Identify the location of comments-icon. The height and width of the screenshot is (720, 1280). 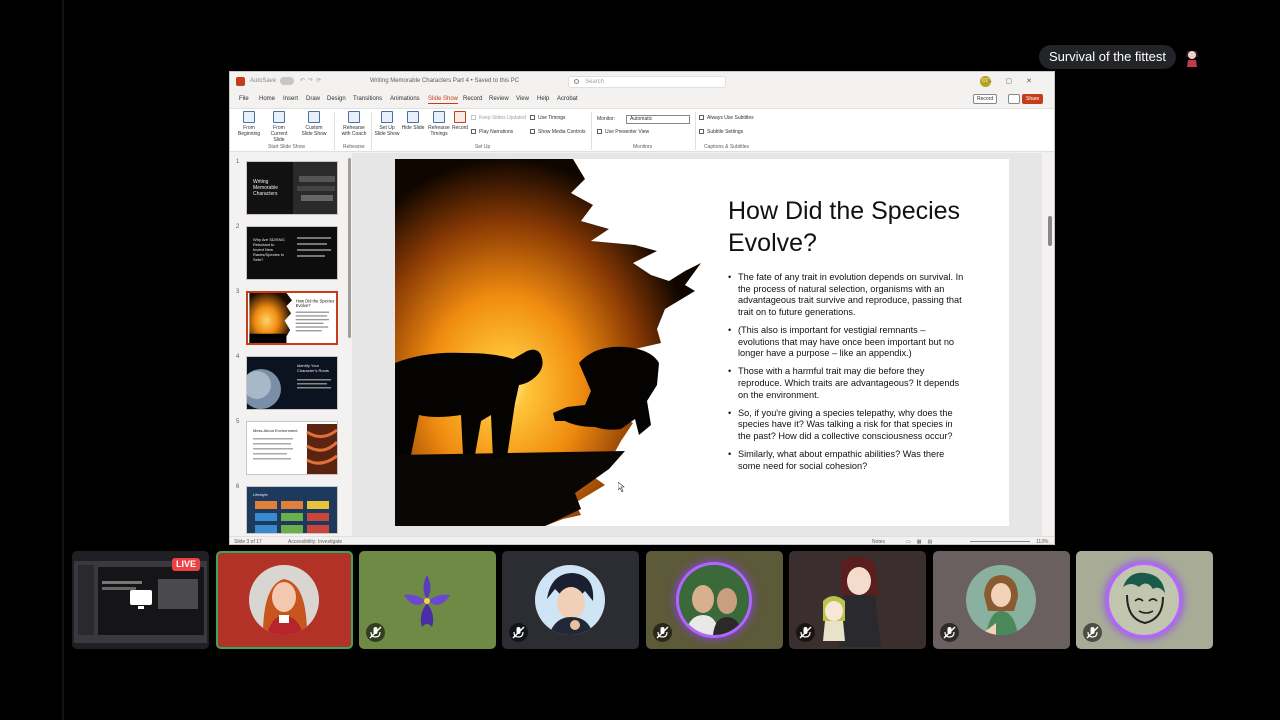
(1014, 99).